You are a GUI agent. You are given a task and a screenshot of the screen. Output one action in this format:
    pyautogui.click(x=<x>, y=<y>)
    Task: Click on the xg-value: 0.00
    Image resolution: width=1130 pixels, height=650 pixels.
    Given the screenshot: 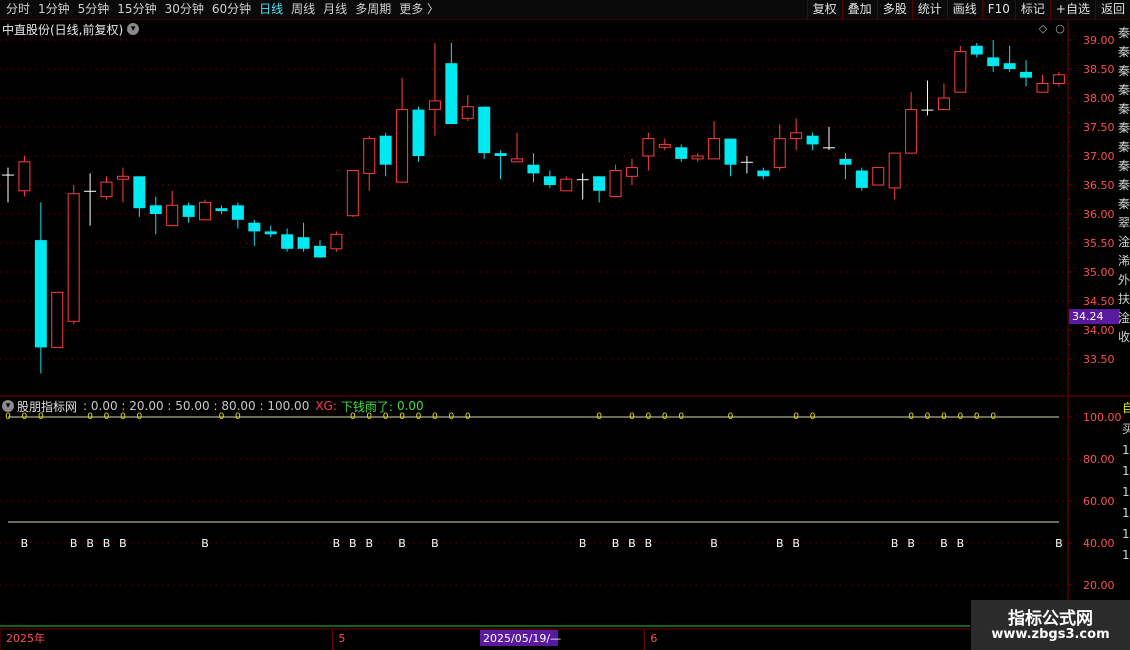 What is the action you would take?
    pyautogui.click(x=410, y=406)
    